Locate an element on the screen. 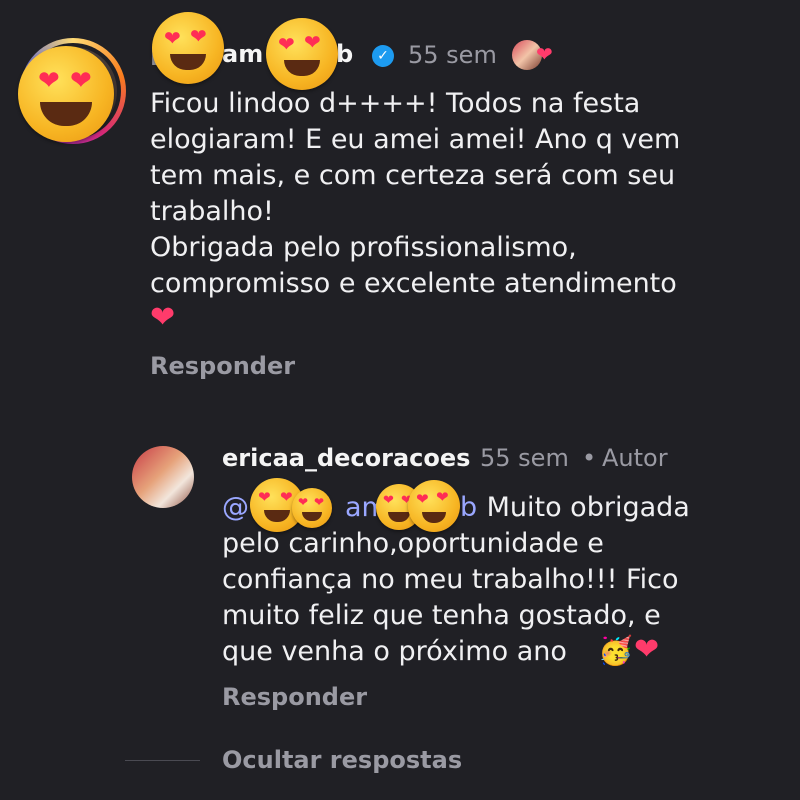 This screenshot has height=800, width=800. reply-username: ericaa_decoracoes is located at coordinates (346, 458).